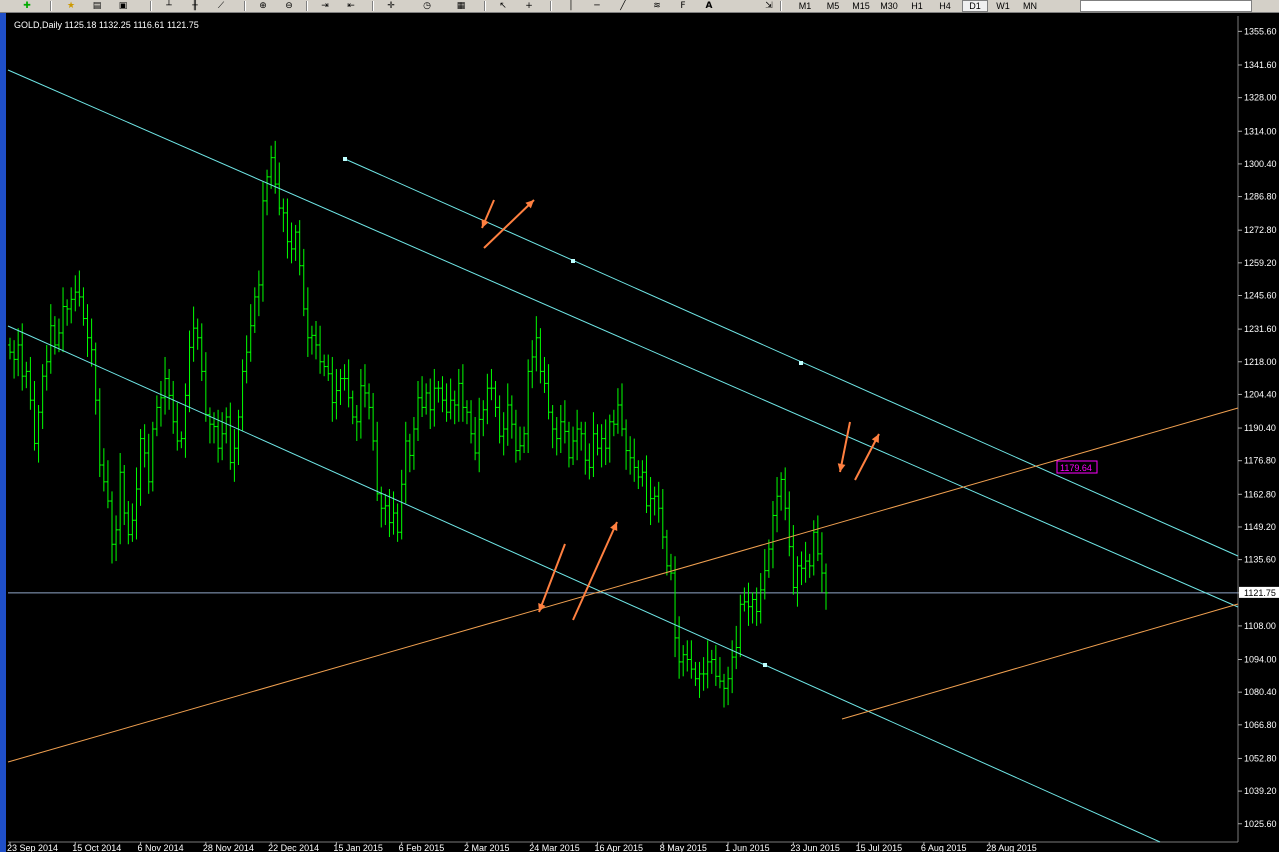 The width and height of the screenshot is (1279, 852). What do you see at coordinates (161, 847) in the screenshot?
I see `time-tick-label: 6 Nov 2014` at bounding box center [161, 847].